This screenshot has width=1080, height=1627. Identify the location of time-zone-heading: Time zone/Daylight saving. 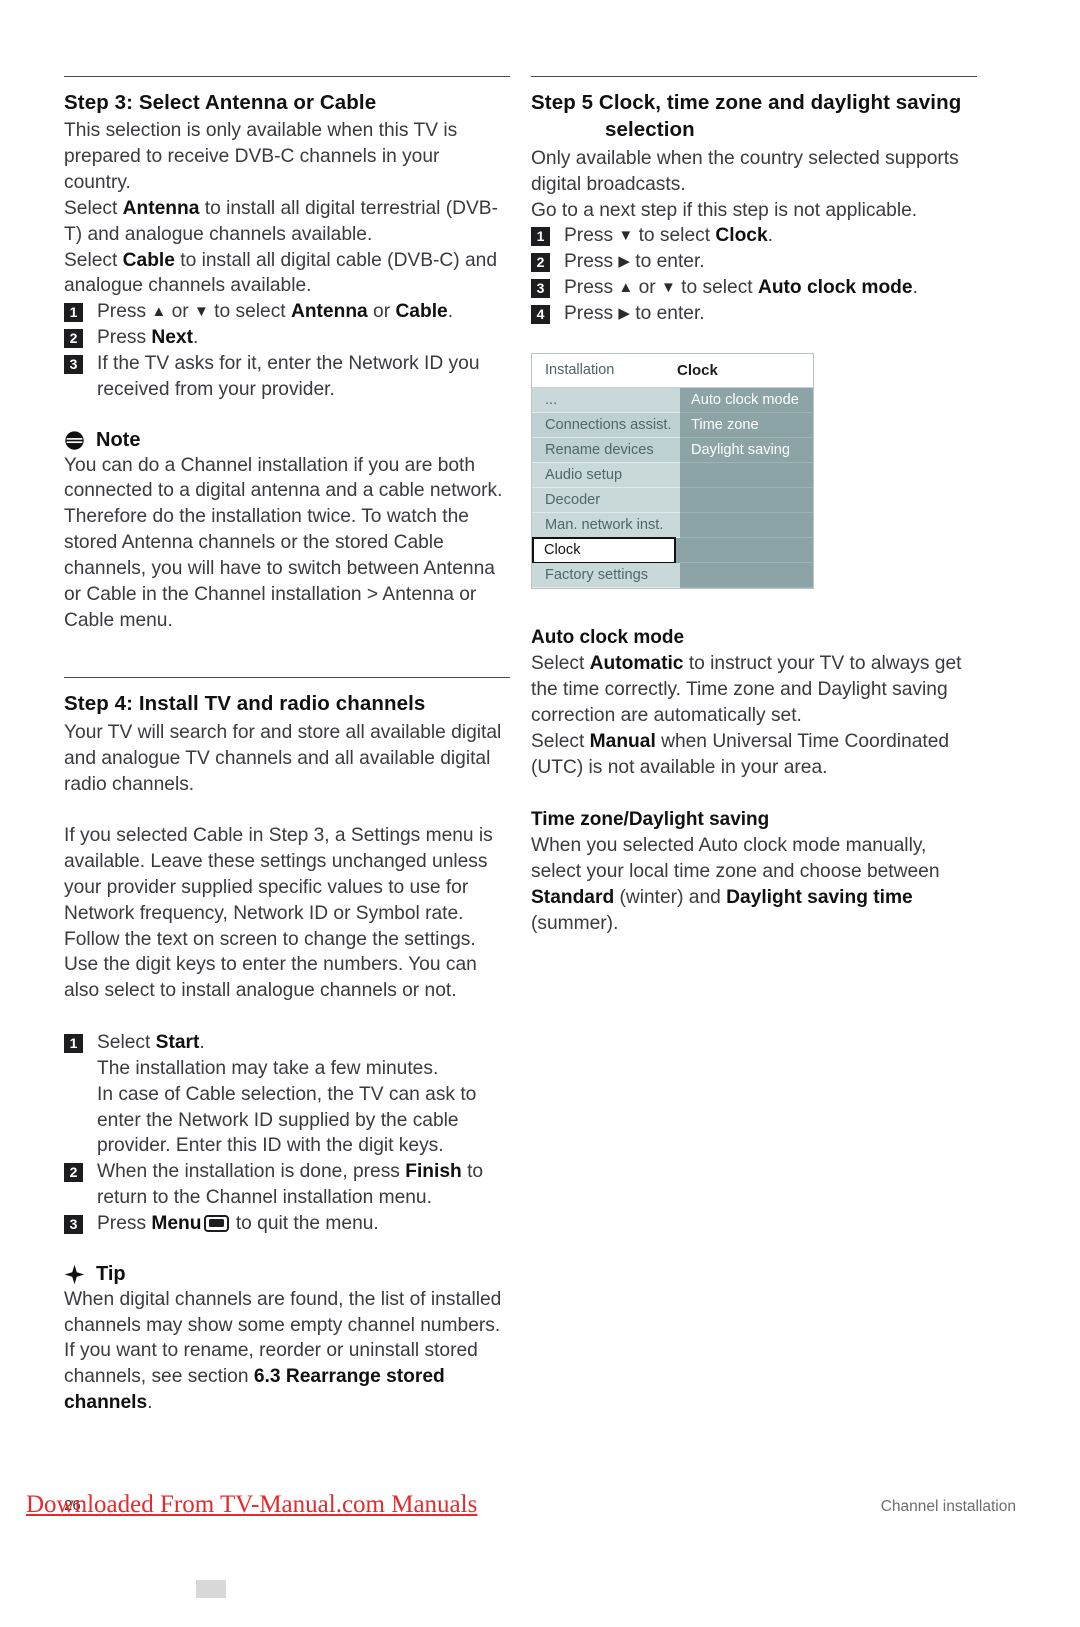
(650, 819).